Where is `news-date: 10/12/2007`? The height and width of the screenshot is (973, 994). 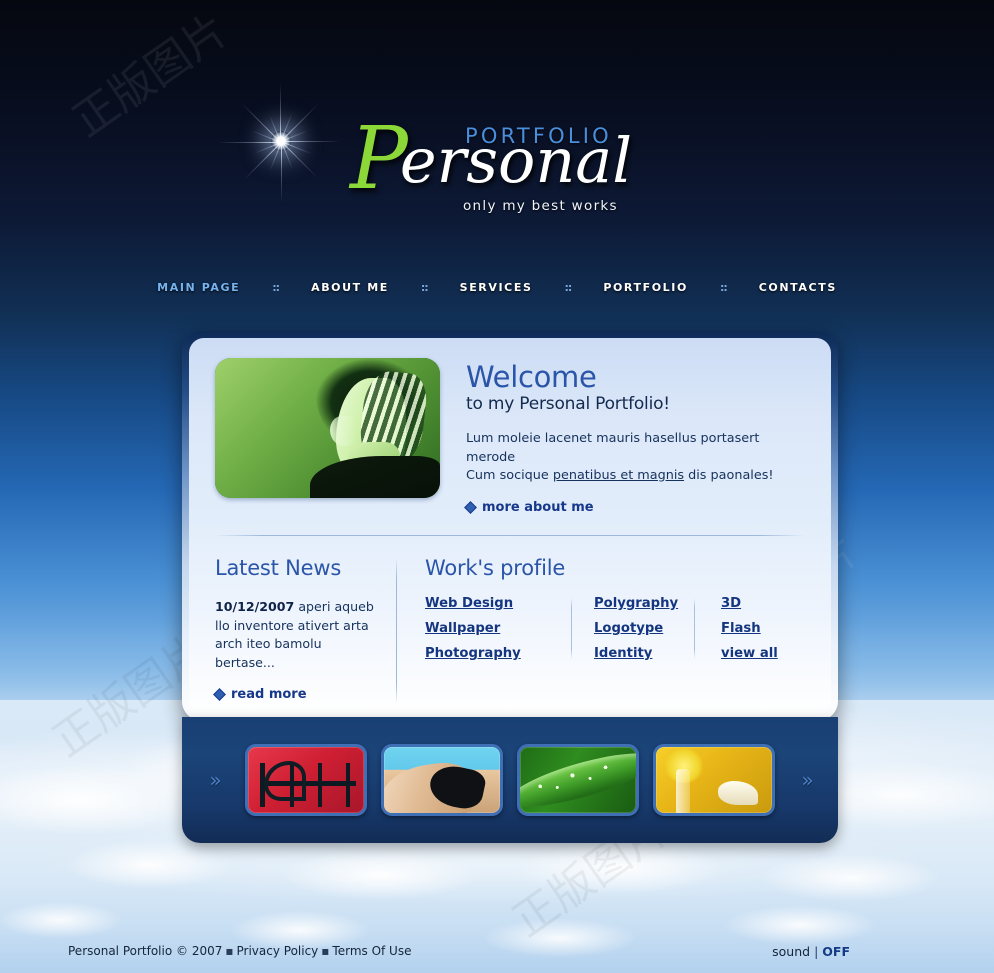 news-date: 10/12/2007 is located at coordinates (255, 606).